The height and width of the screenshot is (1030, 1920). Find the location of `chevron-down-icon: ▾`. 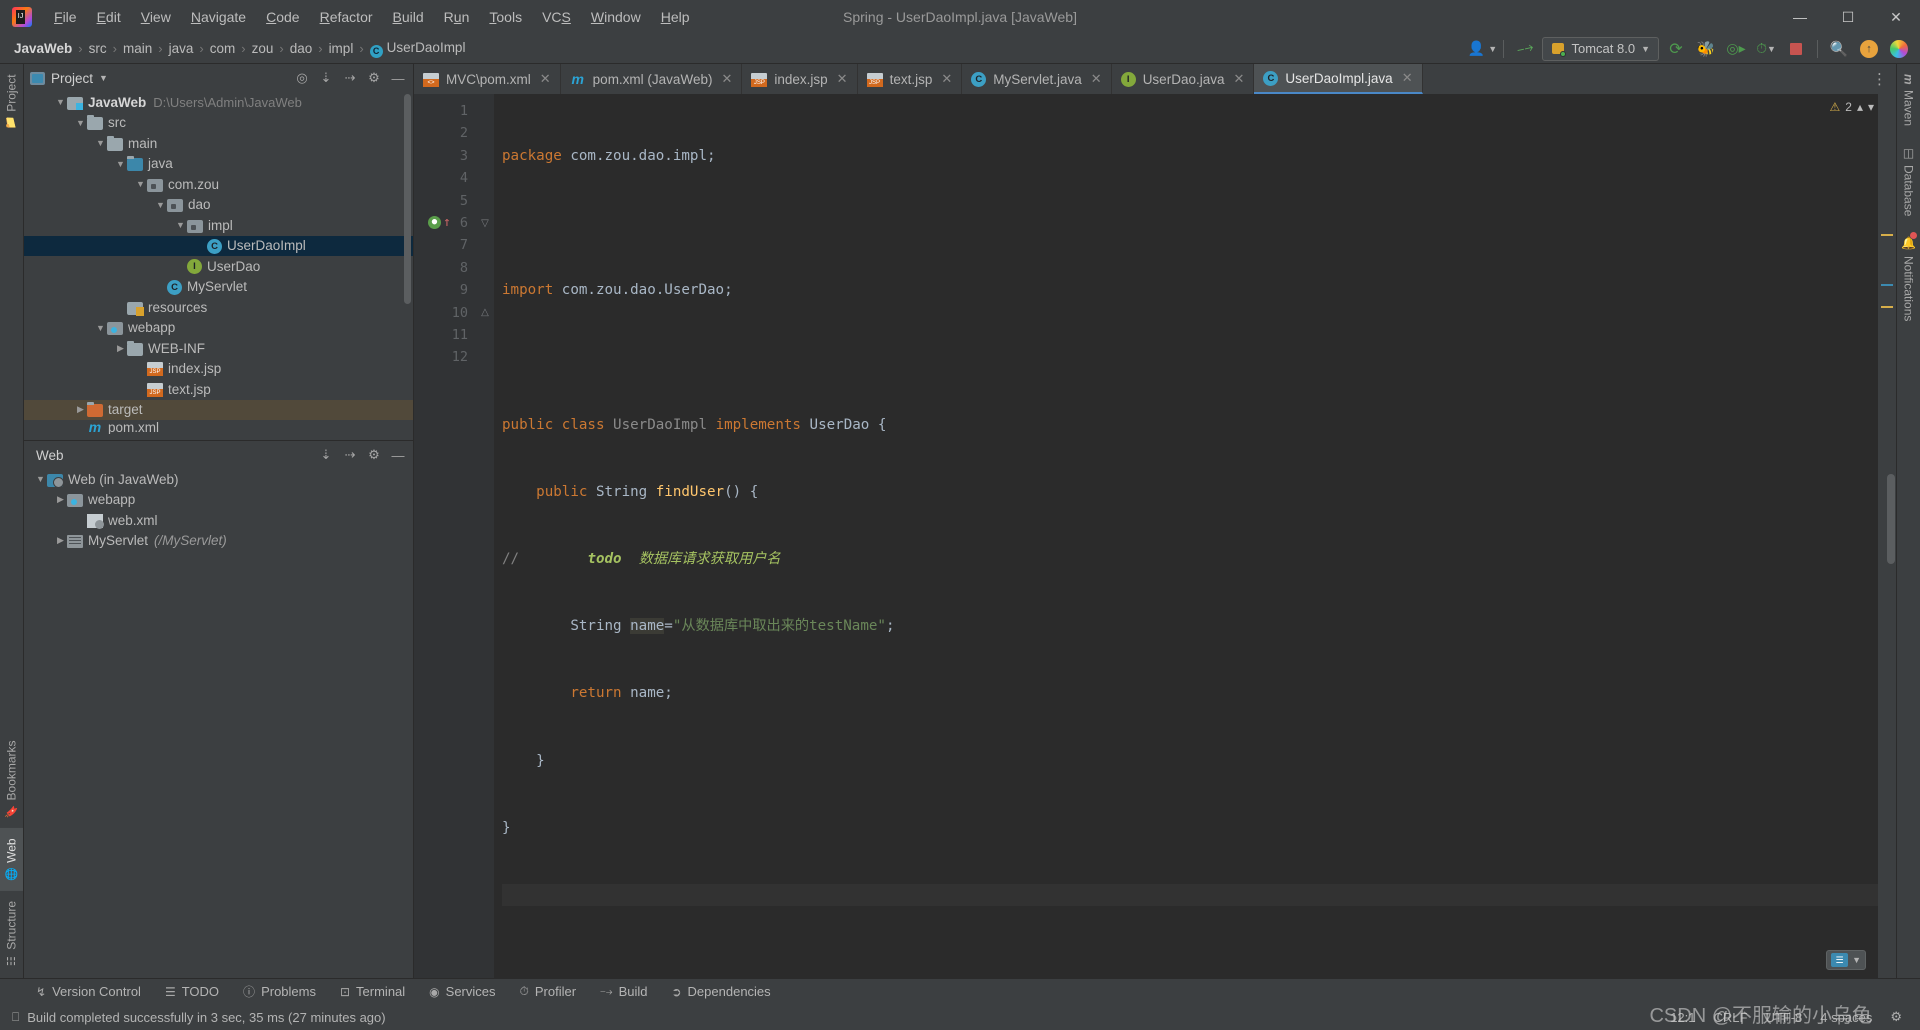

chevron-down-icon: ▾ is located at coordinates (1871, 107).